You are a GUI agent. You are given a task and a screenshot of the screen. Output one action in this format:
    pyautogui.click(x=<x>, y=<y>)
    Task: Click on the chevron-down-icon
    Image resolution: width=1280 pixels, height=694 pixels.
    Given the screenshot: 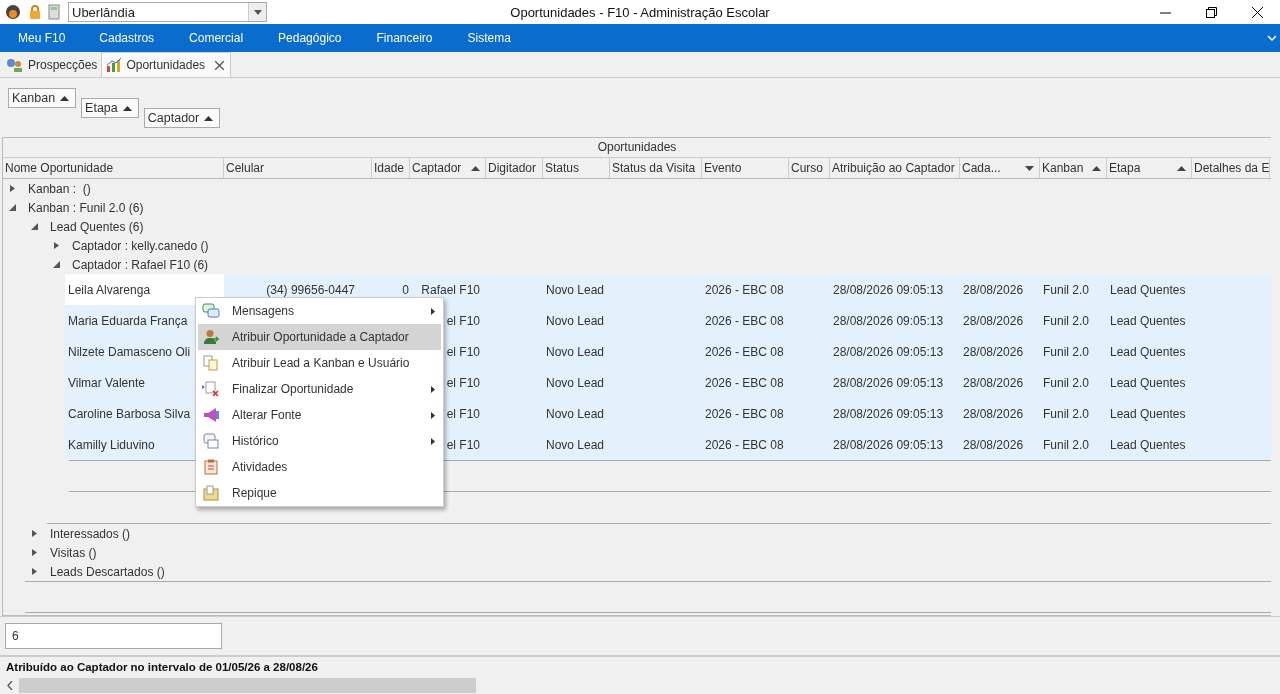 What is the action you would take?
    pyautogui.click(x=1272, y=38)
    